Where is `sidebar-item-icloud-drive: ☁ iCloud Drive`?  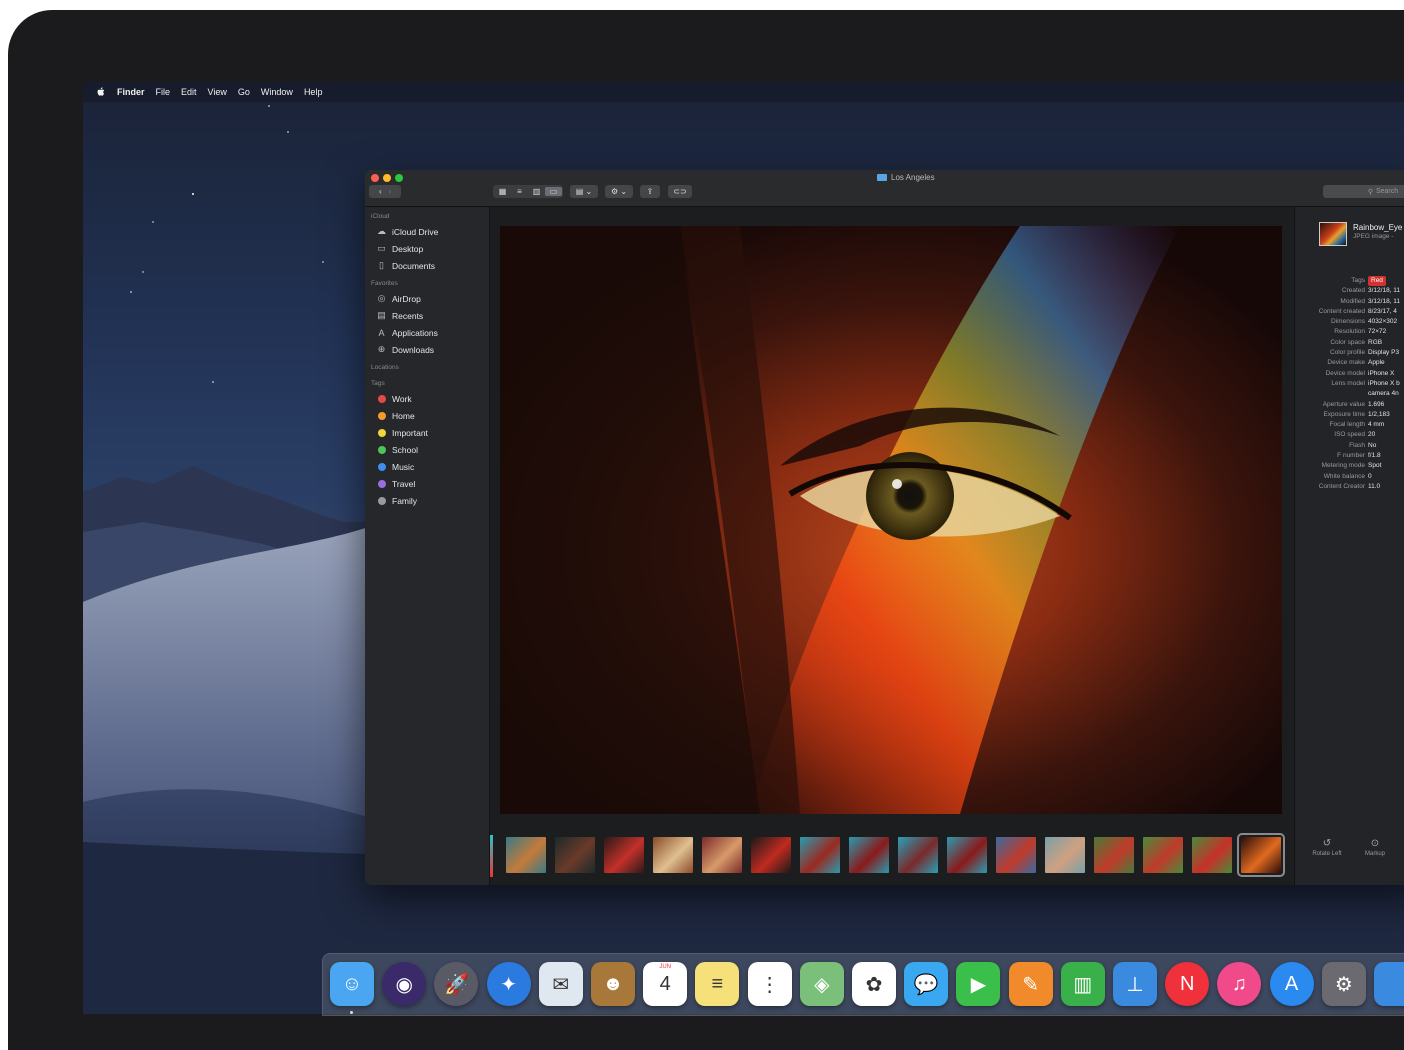
sidebar-item-icloud-drive: ☁ iCloud Drive is located at coordinates (427, 231).